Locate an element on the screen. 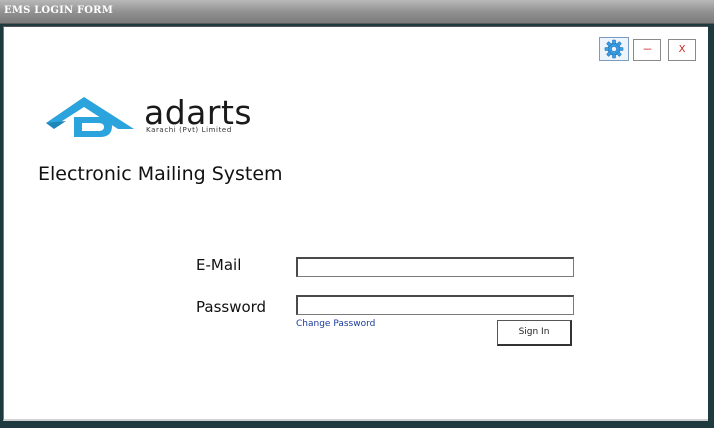  close-button: X is located at coordinates (682, 50).